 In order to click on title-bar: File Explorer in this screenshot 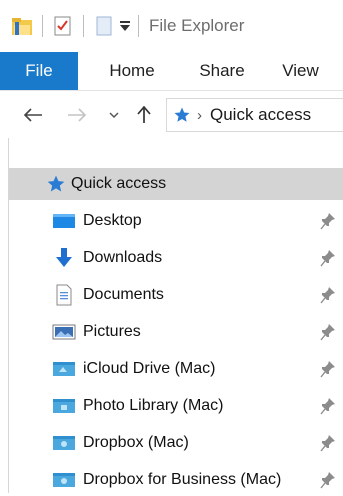, I will do `click(171, 26)`.